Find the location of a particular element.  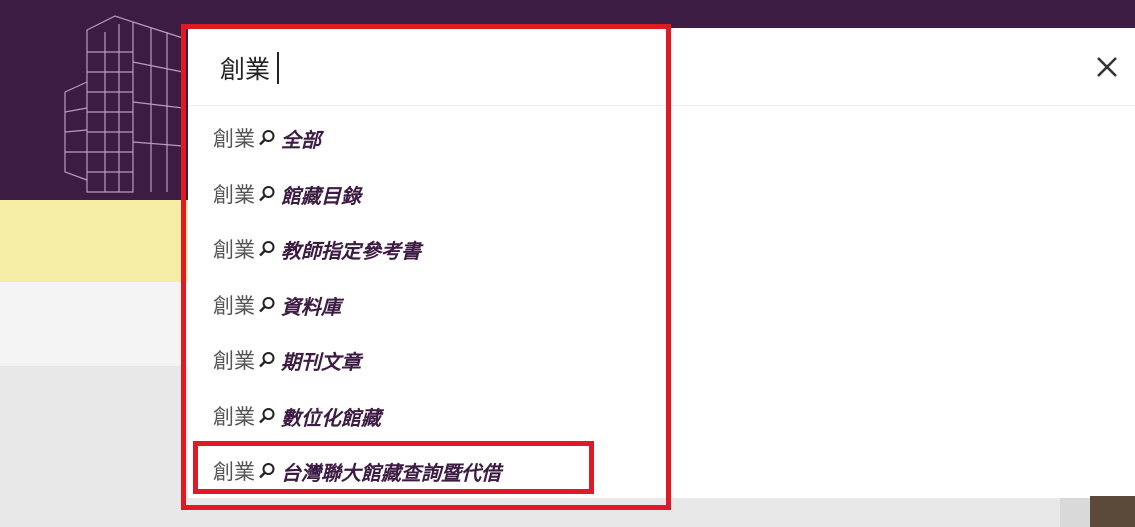

suggestion-item: 創業 教師指定參考書 is located at coordinates (317, 249).